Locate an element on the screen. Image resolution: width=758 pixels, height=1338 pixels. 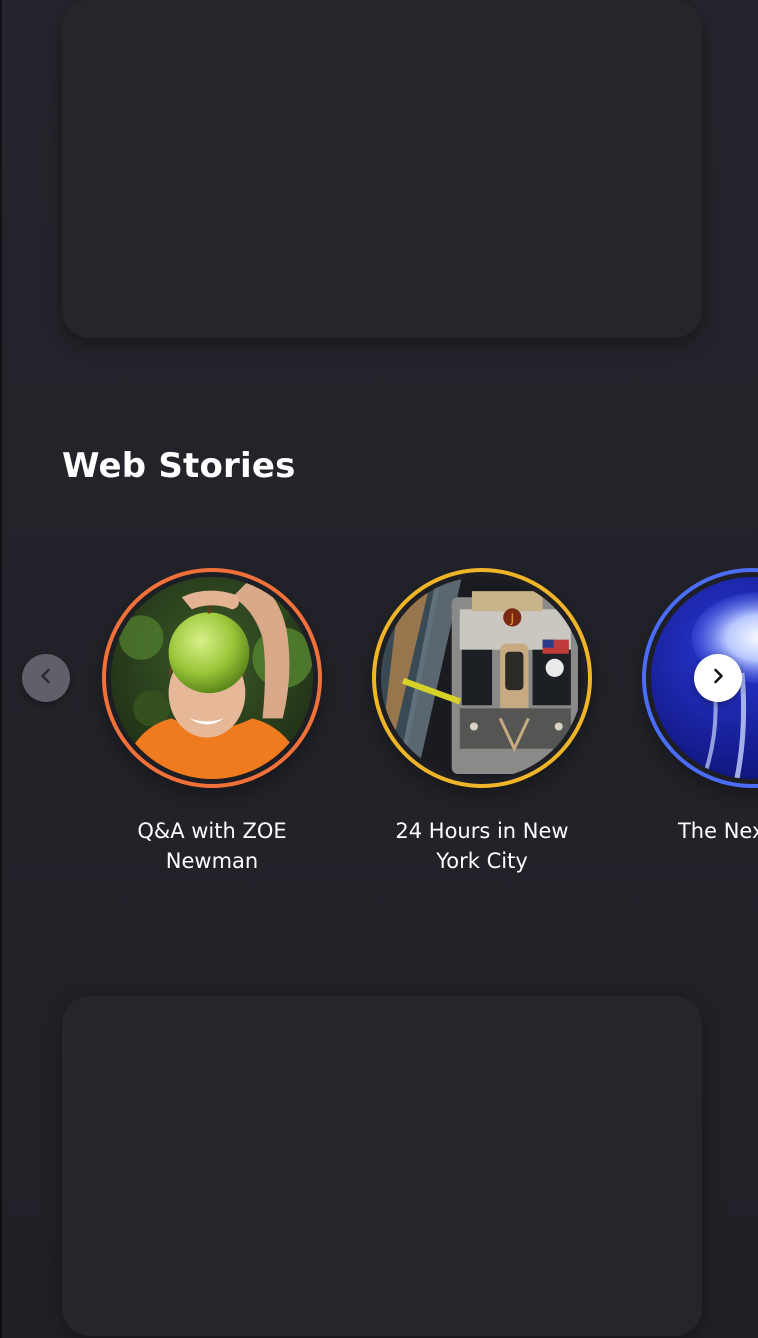
story-label: The Next K Se is located at coordinates (695, 831).